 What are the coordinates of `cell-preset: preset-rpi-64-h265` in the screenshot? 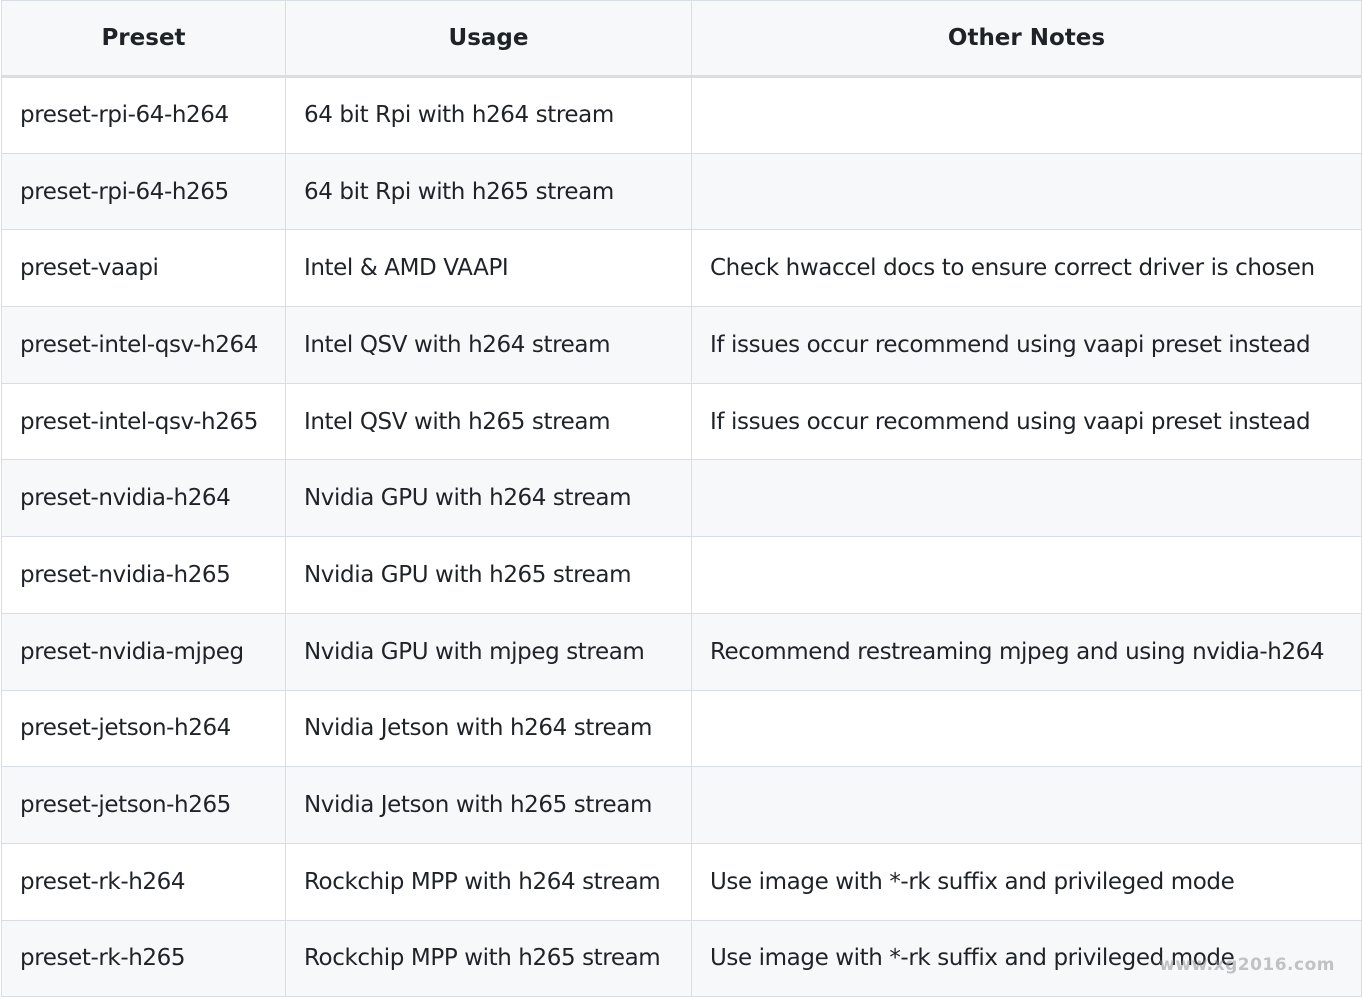 It's located at (143, 191).